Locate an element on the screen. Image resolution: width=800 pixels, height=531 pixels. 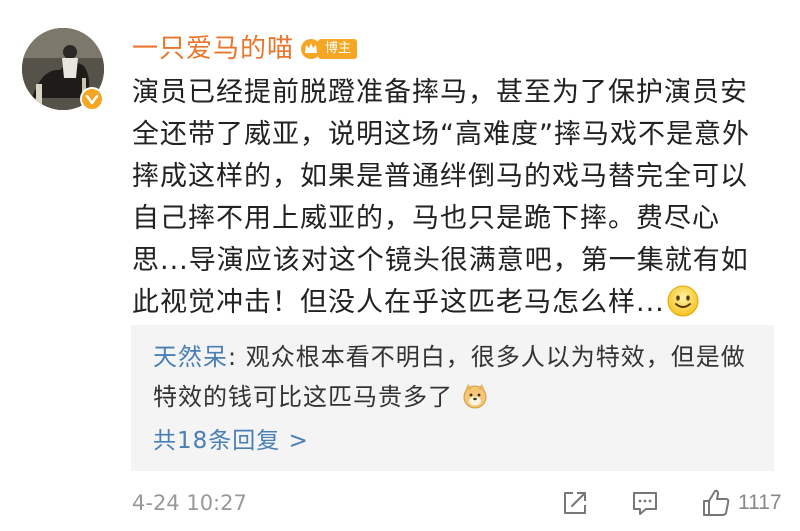
comment-icon is located at coordinates (645, 503).